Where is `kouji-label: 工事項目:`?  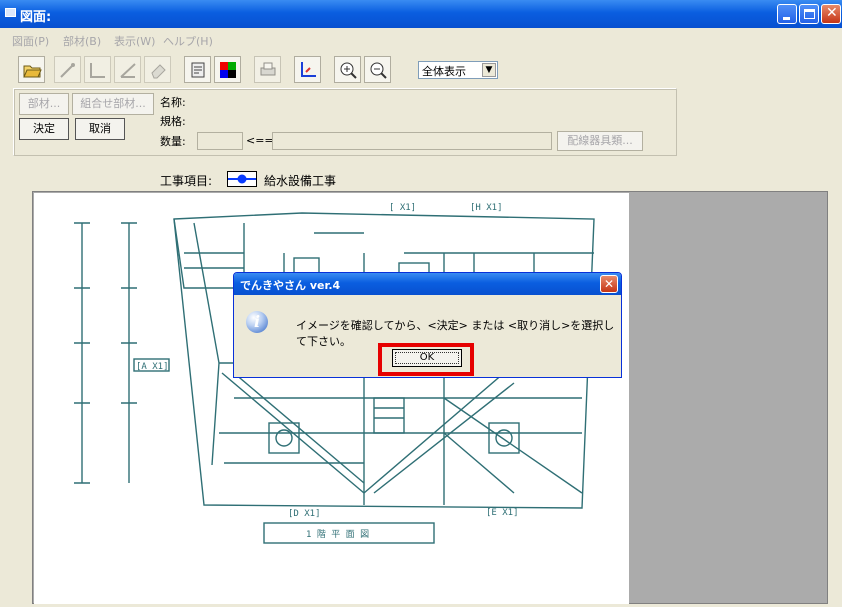 kouji-label: 工事項目: is located at coordinates (186, 181).